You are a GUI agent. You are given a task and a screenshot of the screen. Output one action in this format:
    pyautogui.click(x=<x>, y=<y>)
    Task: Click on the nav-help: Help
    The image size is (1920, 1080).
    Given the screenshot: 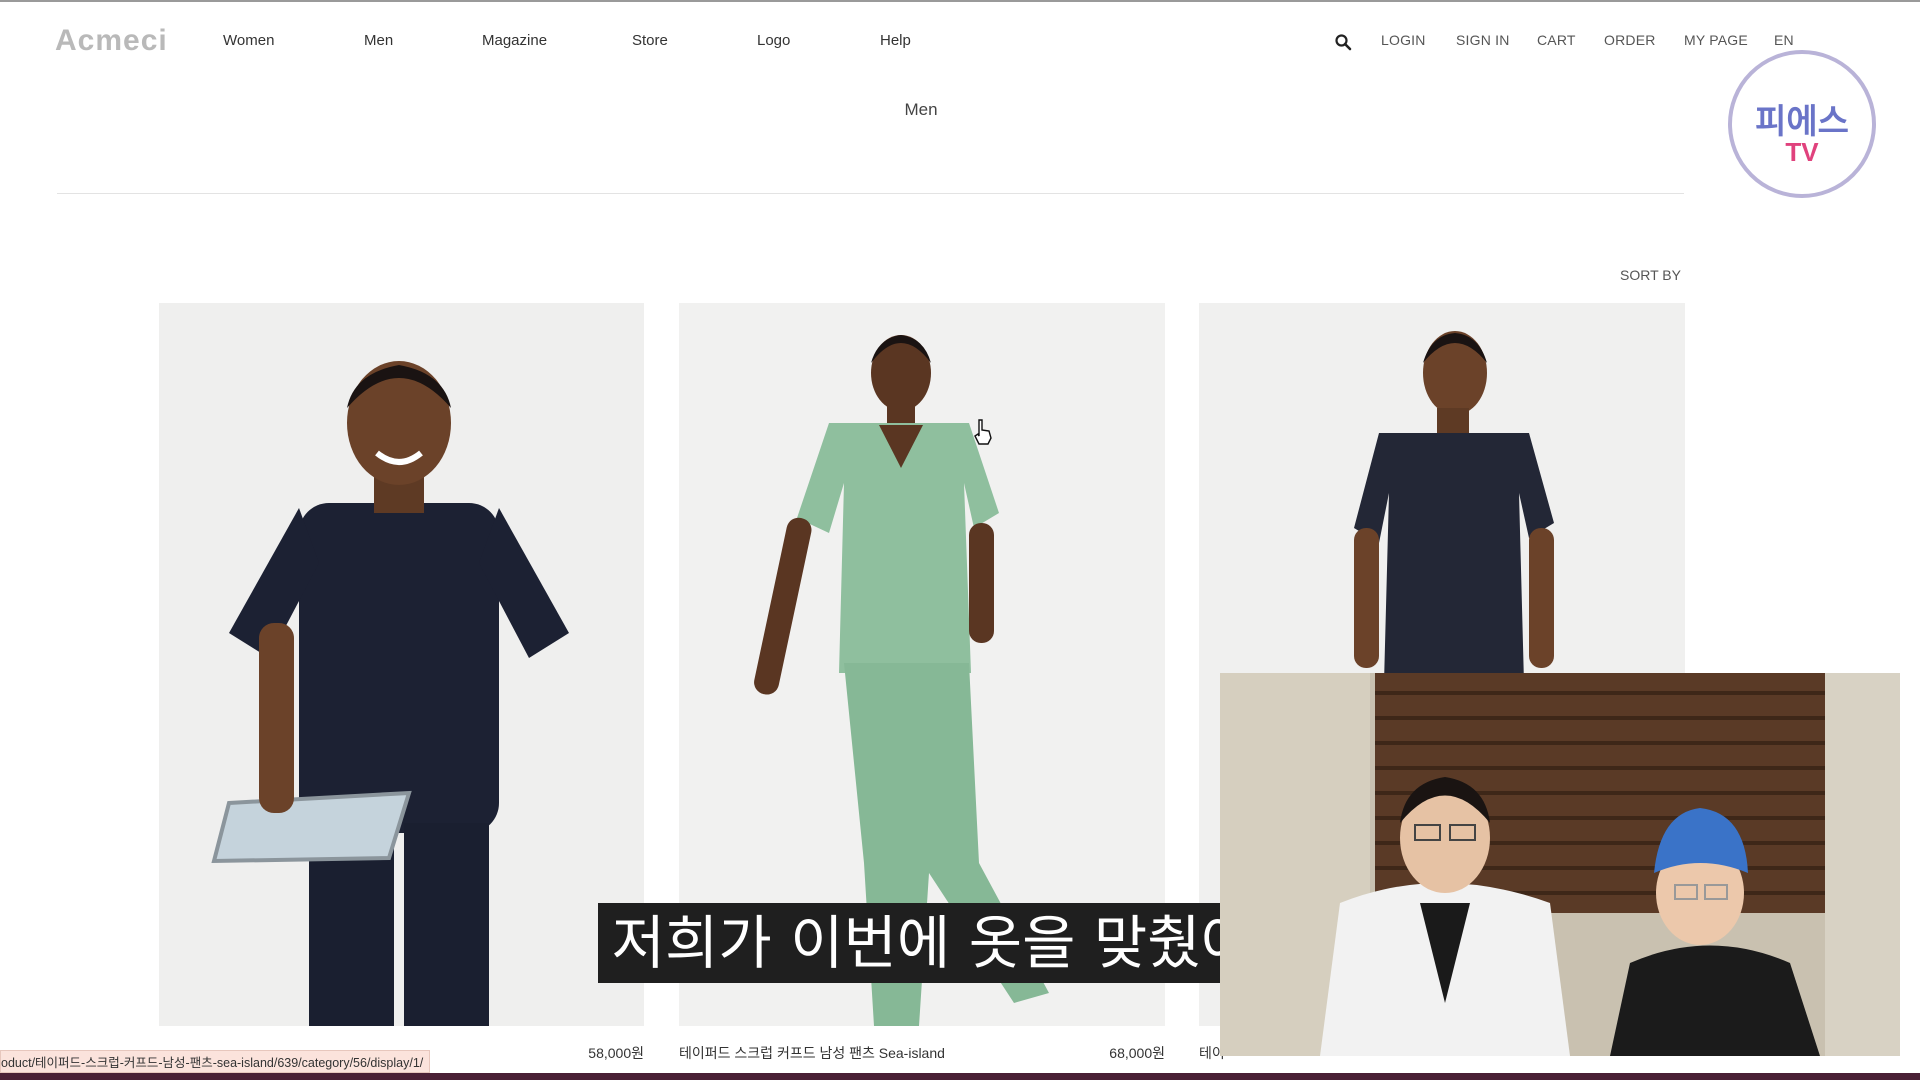 What is the action you would take?
    pyautogui.click(x=895, y=40)
    